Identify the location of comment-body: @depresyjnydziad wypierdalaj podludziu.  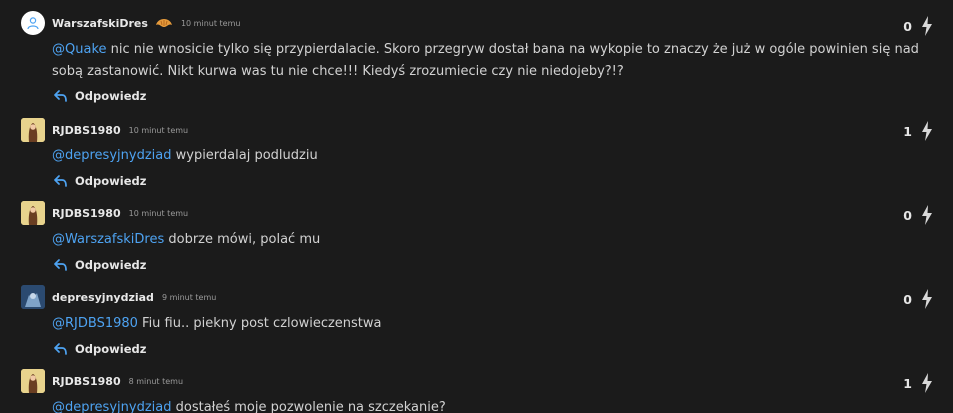
(492, 156).